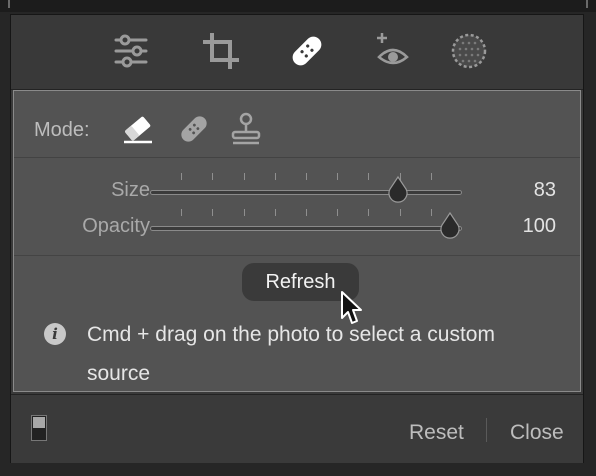 The image size is (596, 476). I want to click on size-slider-thumb, so click(398, 188).